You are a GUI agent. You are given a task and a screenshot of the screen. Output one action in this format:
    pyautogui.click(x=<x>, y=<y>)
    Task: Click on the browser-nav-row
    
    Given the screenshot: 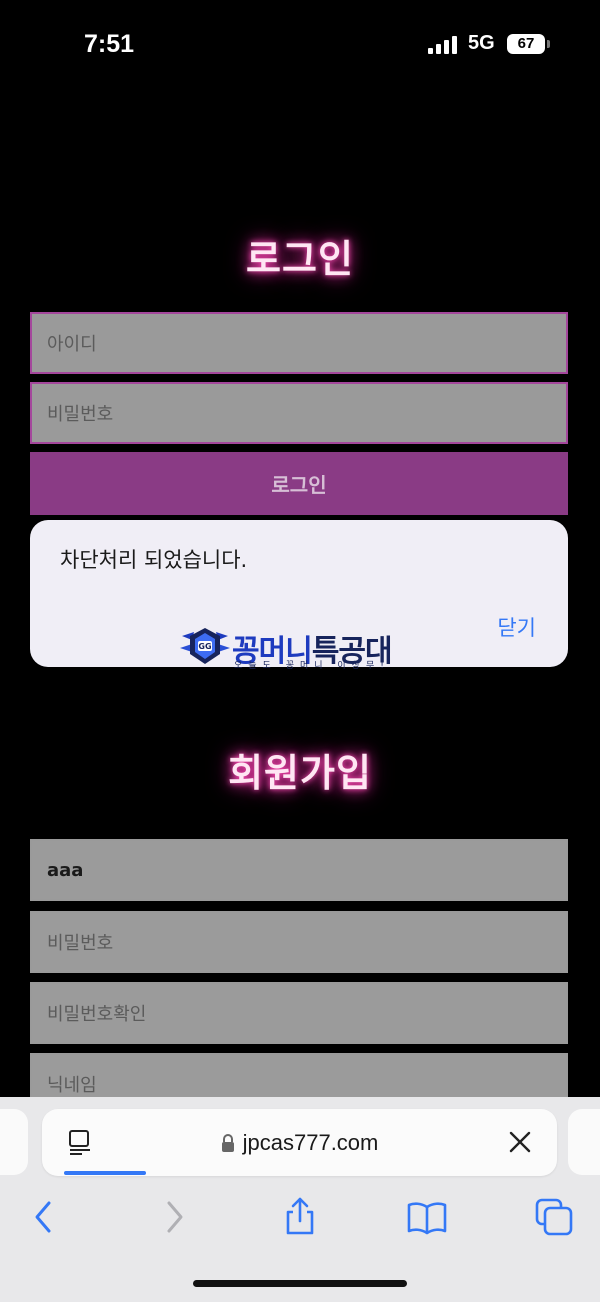 What is the action you would take?
    pyautogui.click(x=300, y=1217)
    